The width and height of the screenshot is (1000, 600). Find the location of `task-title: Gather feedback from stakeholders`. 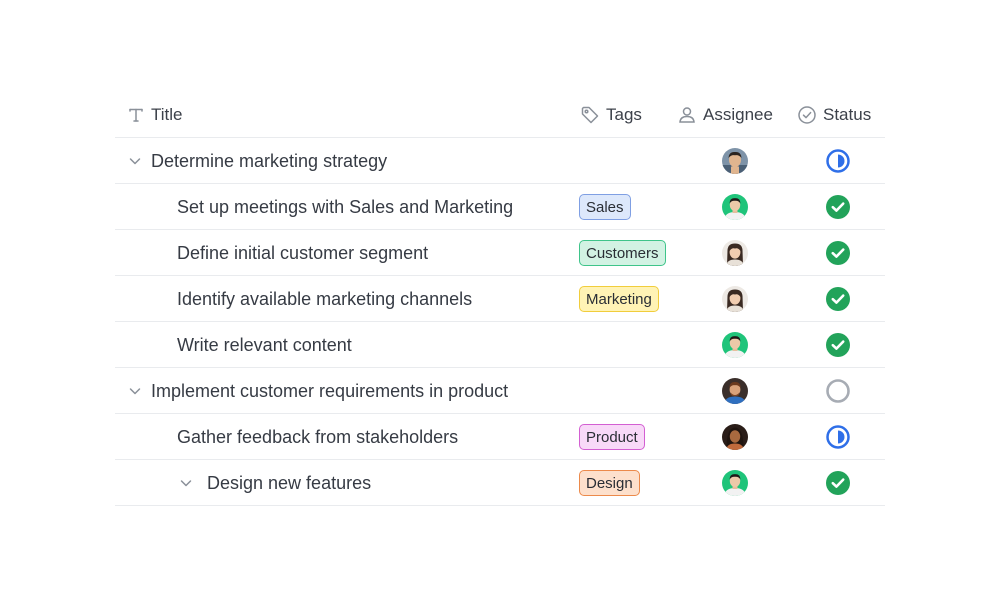

task-title: Gather feedback from stakeholders is located at coordinates (317, 437).